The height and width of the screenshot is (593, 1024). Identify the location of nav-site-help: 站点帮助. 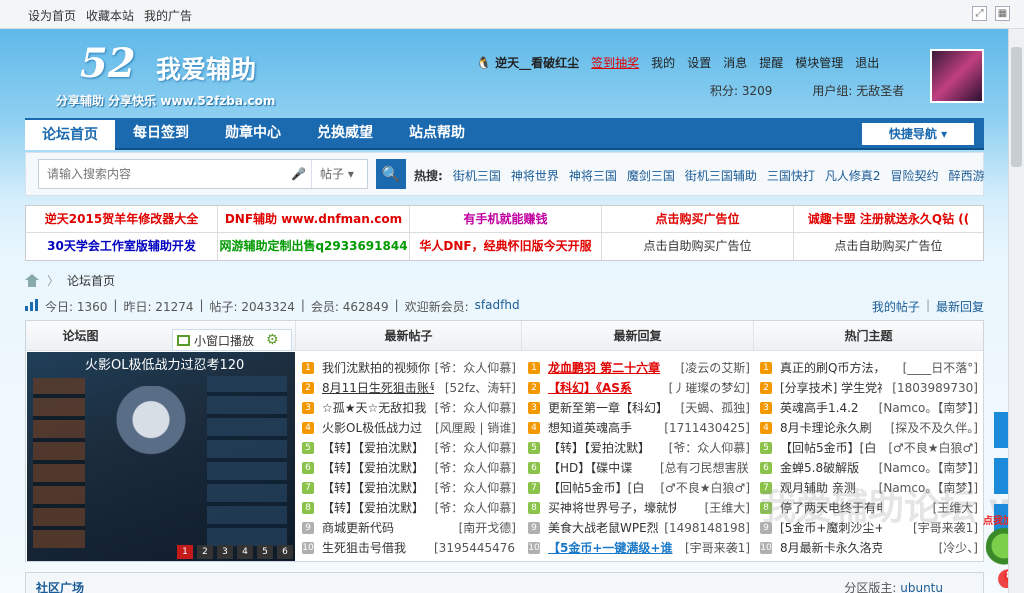
(437, 134).